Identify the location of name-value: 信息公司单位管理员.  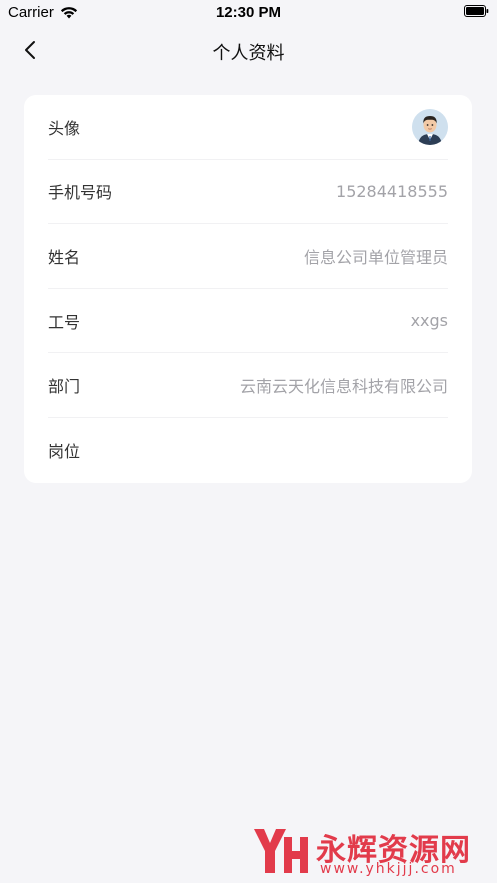
(375, 257).